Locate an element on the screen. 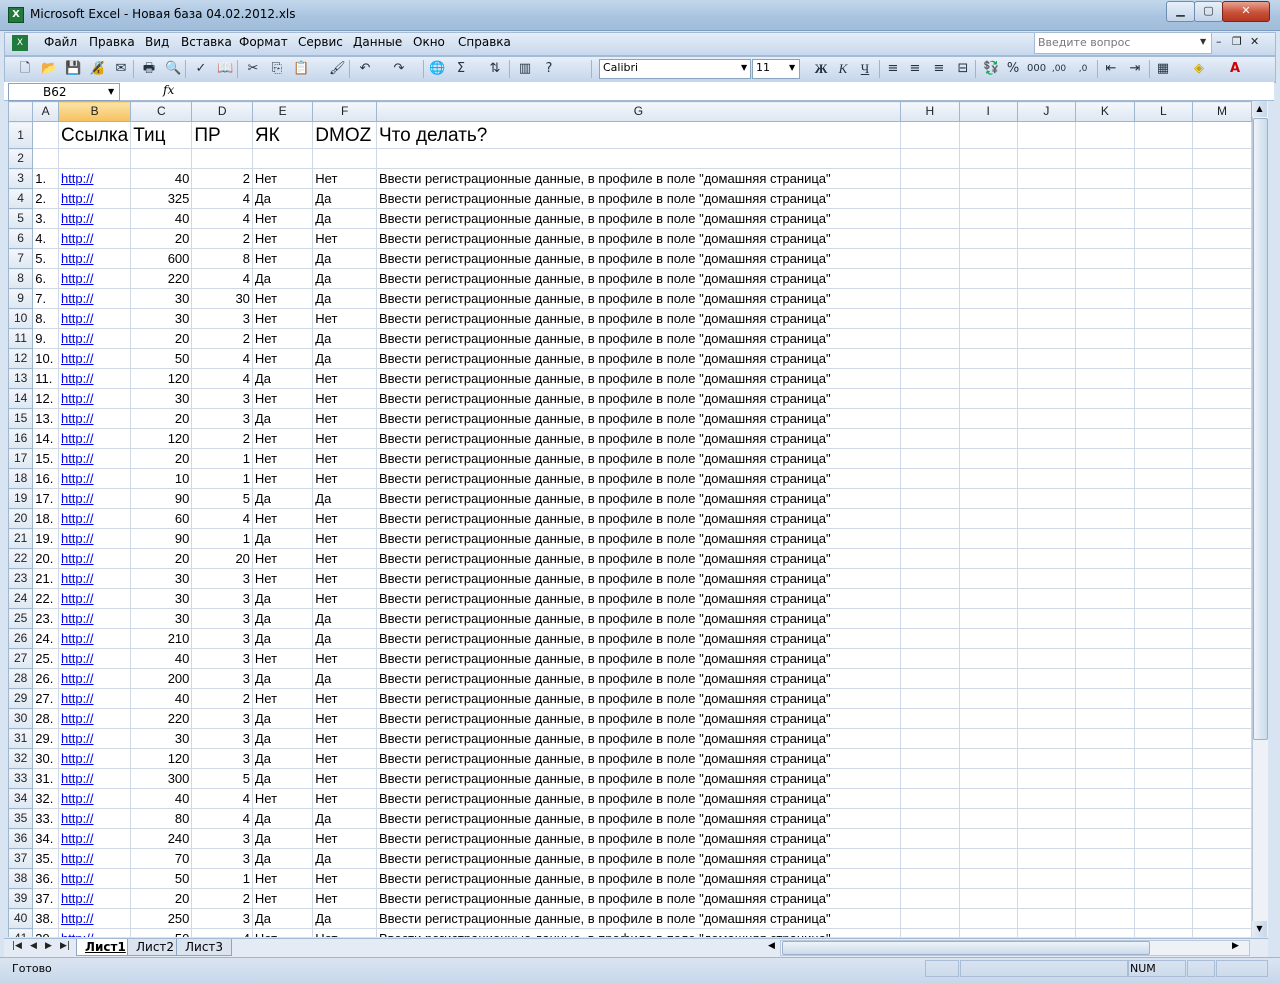  font-name-select: Calibri is located at coordinates (675, 69).